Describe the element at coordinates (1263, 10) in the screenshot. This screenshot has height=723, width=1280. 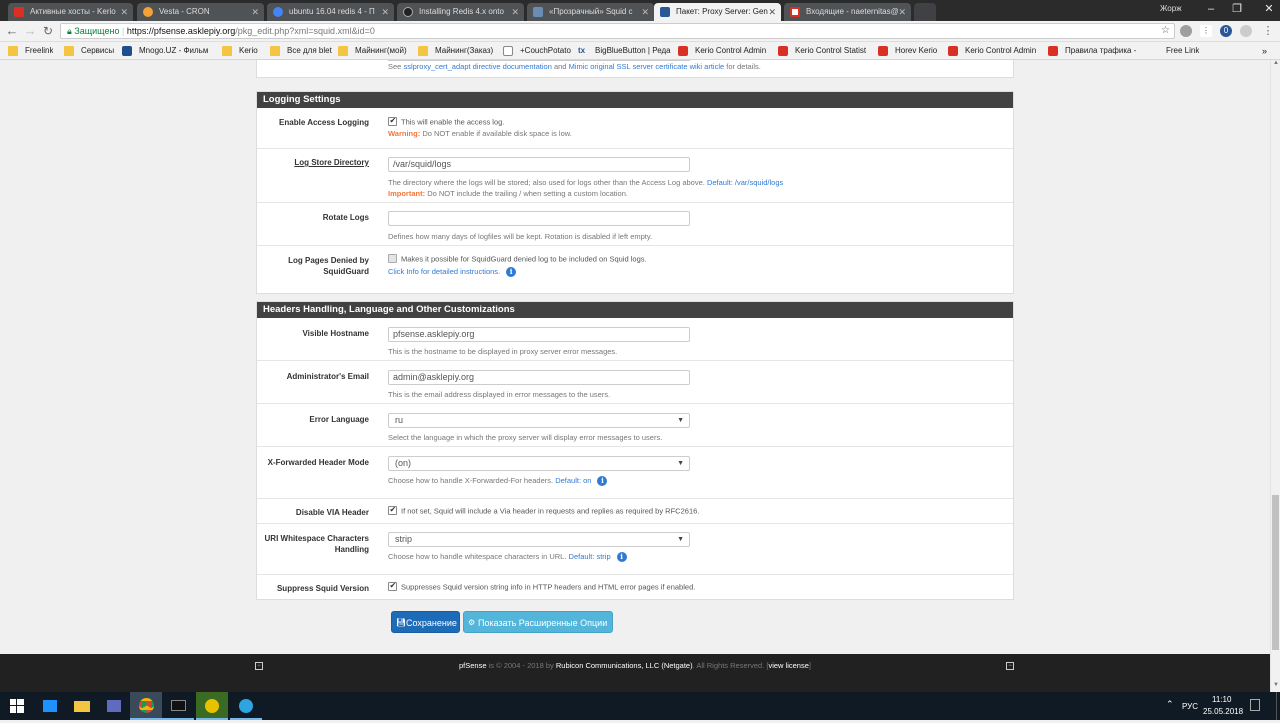
I see `close-window-icon: ✕` at that location.